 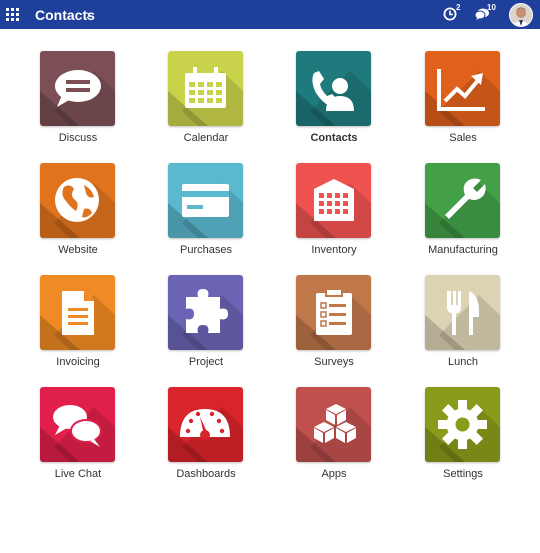 What do you see at coordinates (450, 14) in the screenshot?
I see `clock-icon` at bounding box center [450, 14].